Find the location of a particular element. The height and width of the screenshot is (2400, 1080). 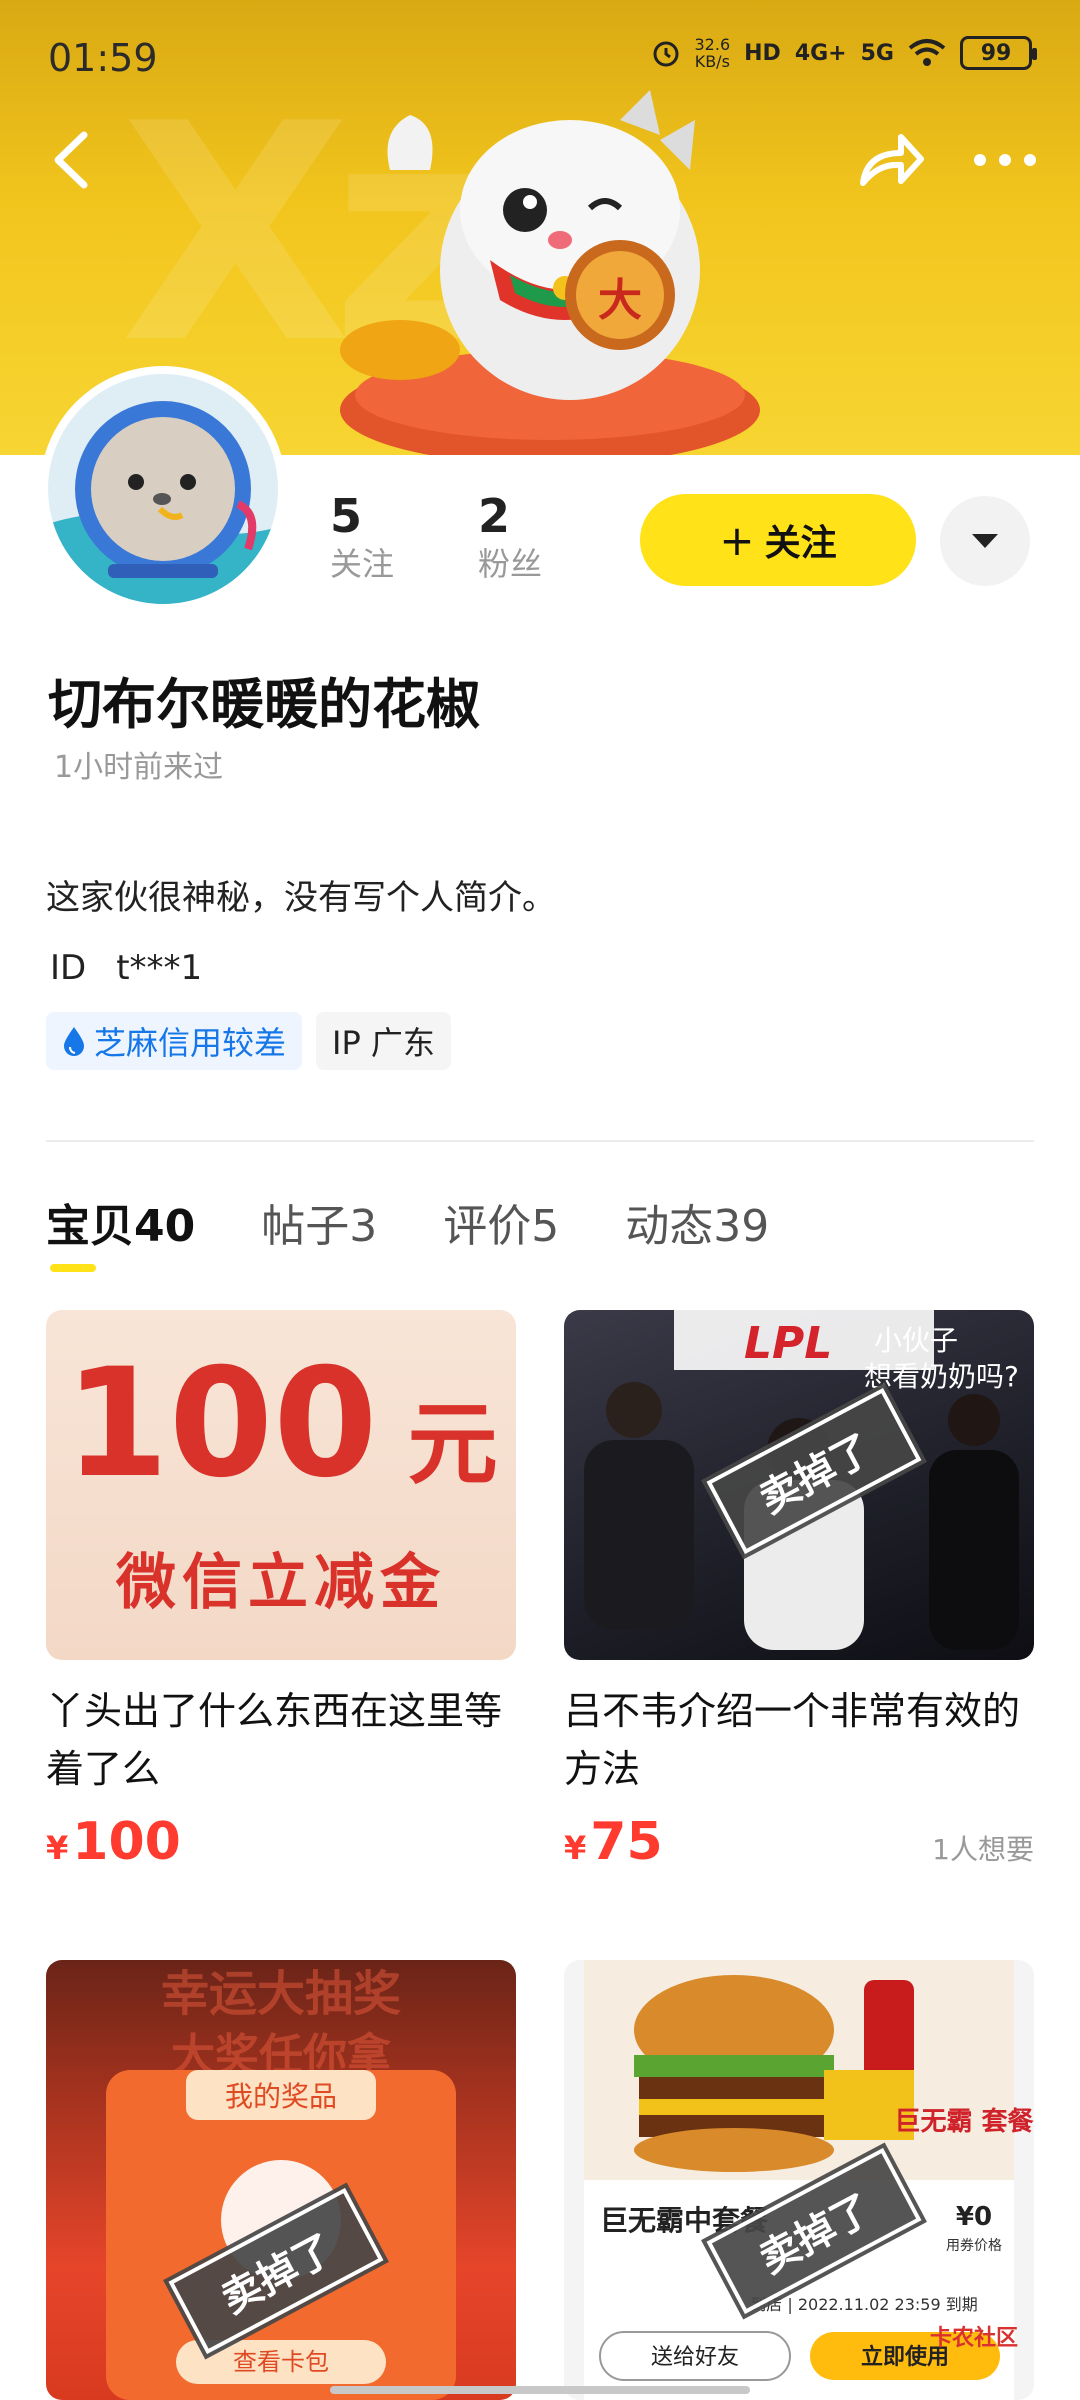

svg-text: ¥0 is located at coordinates (974, 2217).